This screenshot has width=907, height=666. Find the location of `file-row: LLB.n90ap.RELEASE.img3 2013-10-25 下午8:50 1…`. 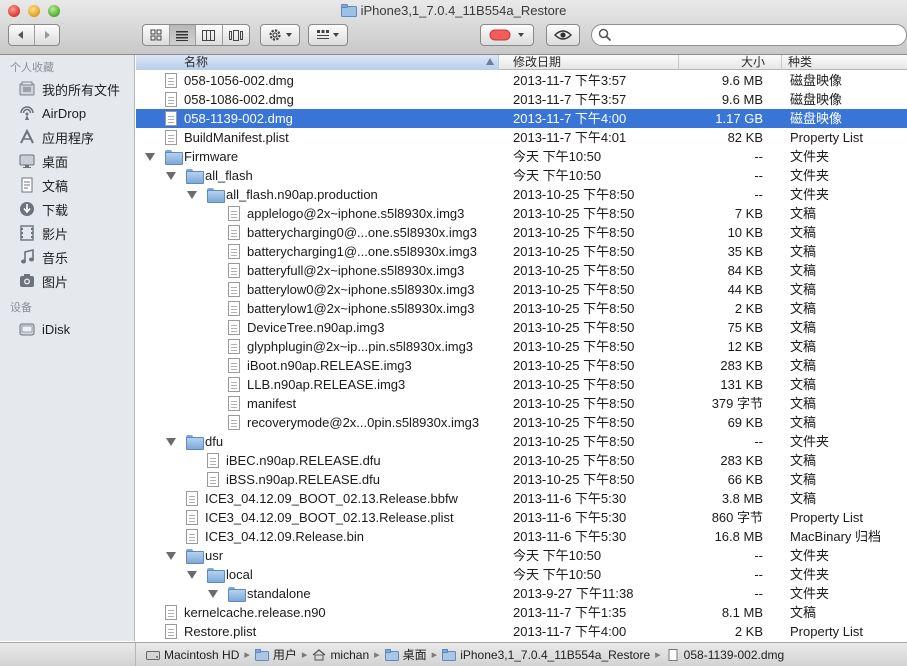

file-row: LLB.n90ap.RELEASE.img3 2013-10-25 下午8:50 1… is located at coordinates (521, 384).